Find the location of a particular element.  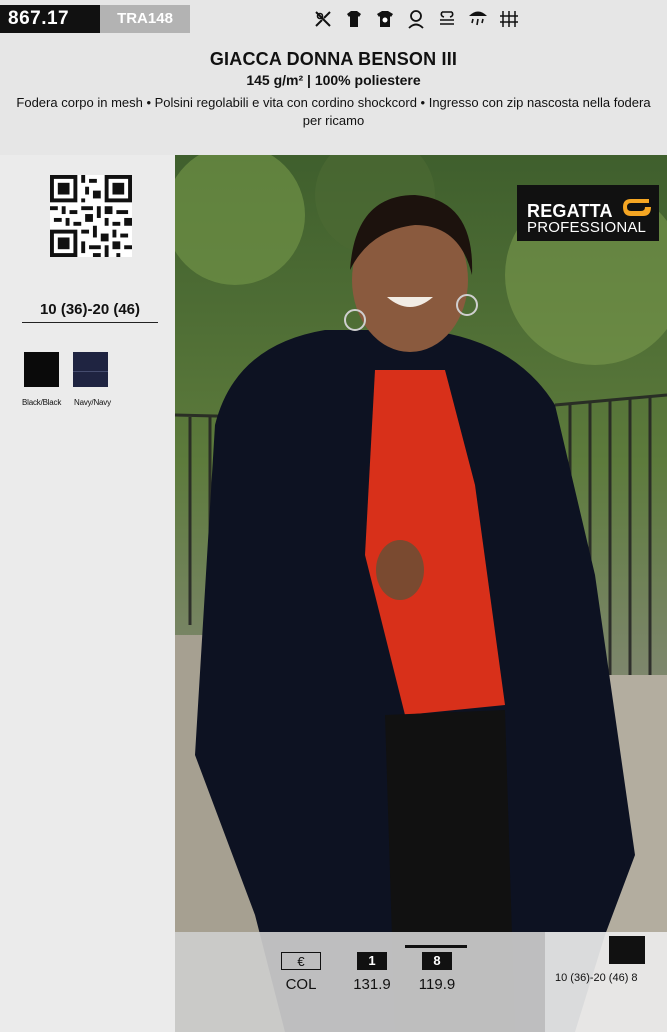

qty-8-rule is located at coordinates (436, 946).